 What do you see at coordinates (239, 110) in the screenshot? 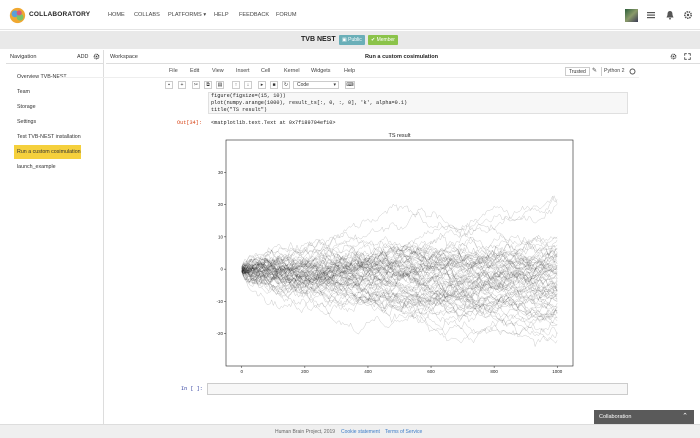
I see `code-line-3: title("TS result")` at bounding box center [239, 110].